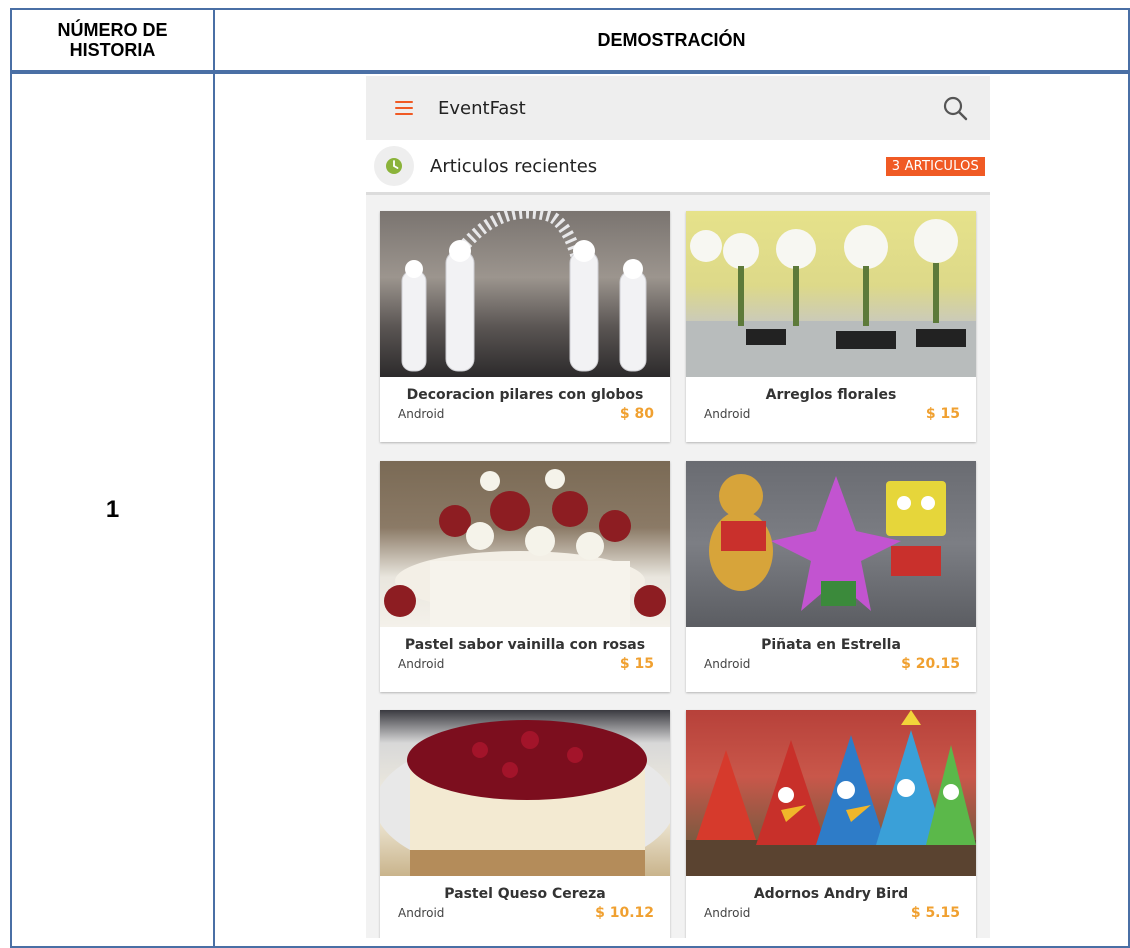 Image resolution: width=1130 pixels, height=948 pixels. I want to click on item-card: Piñata en Estrella Android $ 20.15, so click(831, 576).